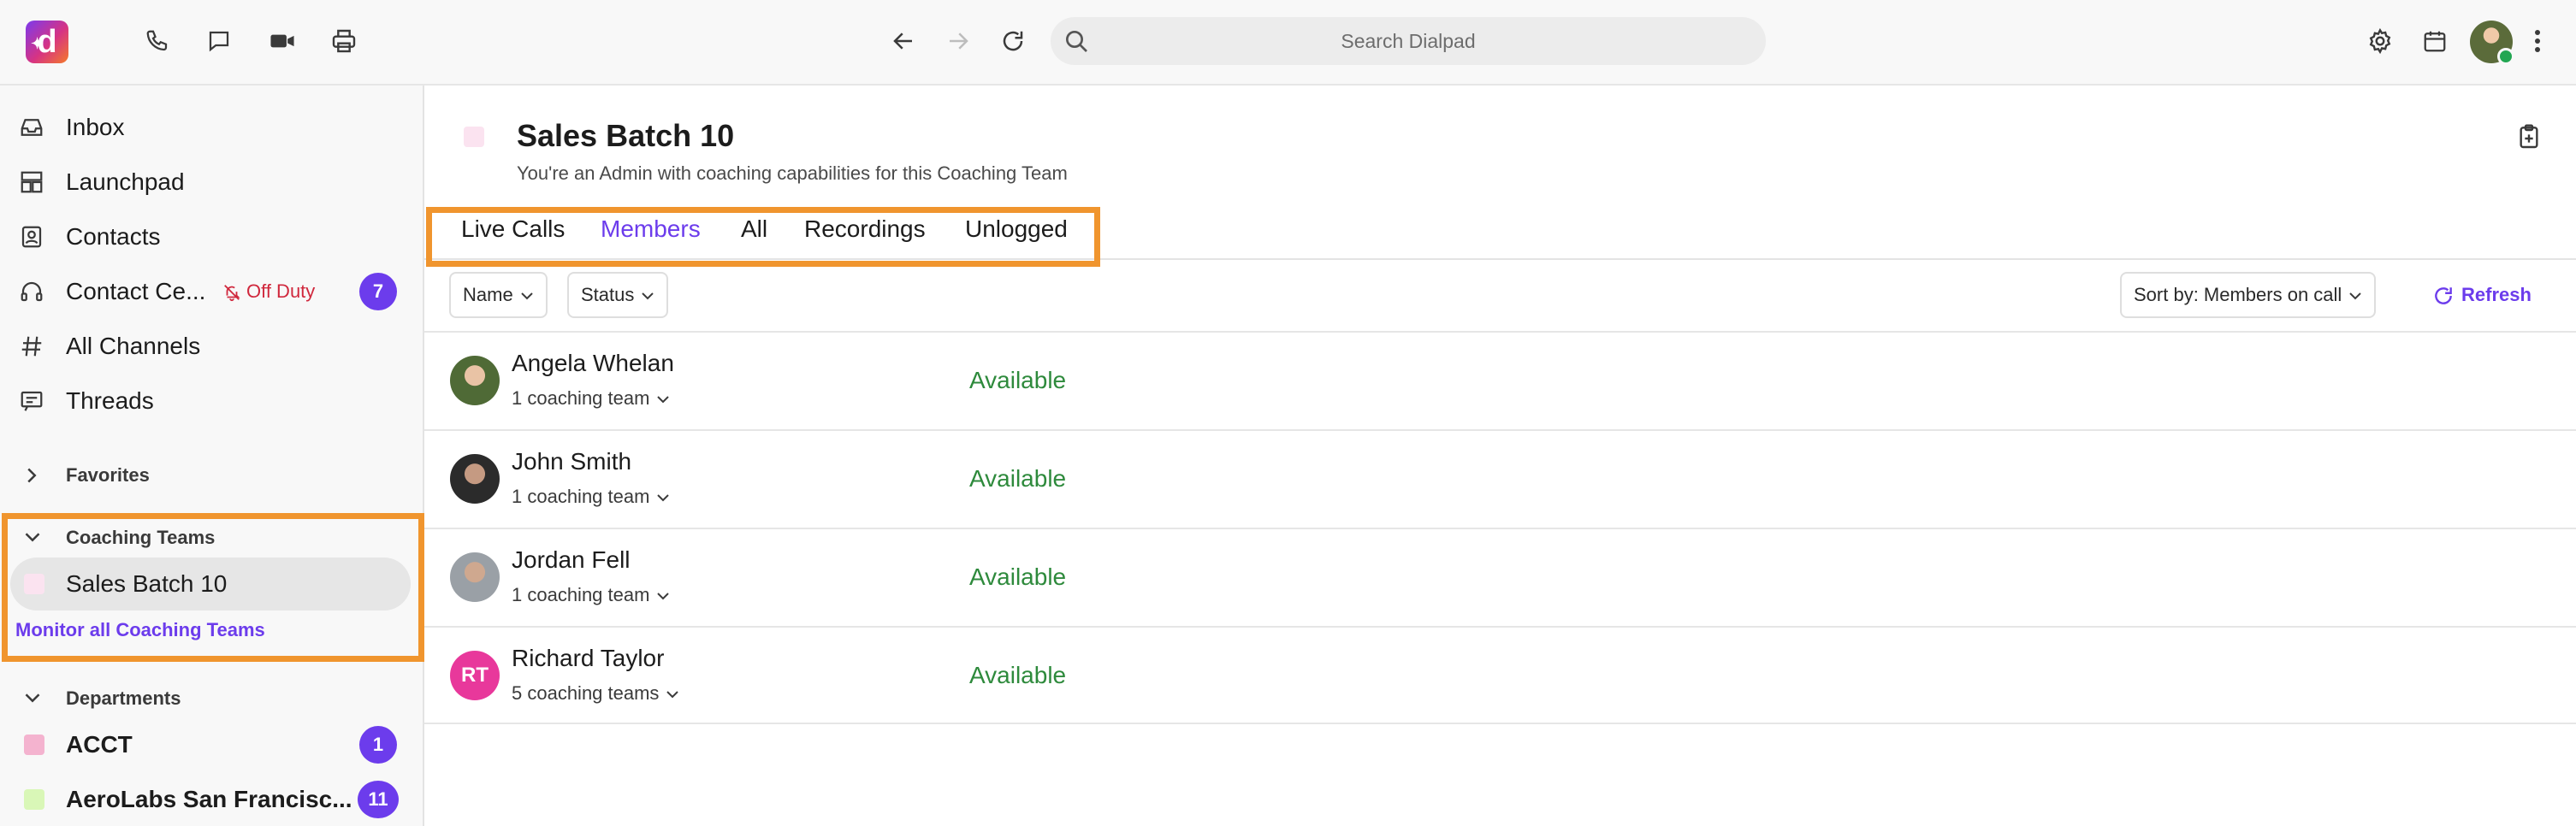  Describe the element at coordinates (108, 475) in the screenshot. I see `favorites-label: Favorites` at that location.